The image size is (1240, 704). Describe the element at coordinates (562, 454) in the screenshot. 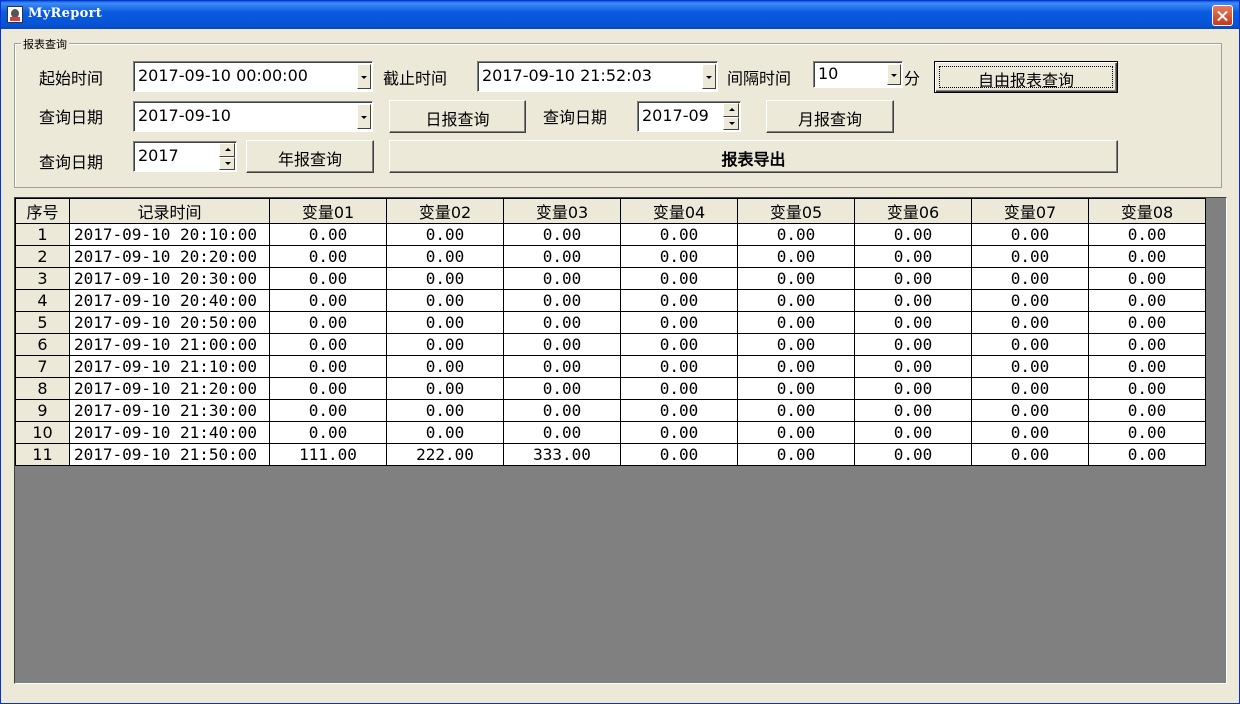

I see `value-cell: 333.00` at that location.